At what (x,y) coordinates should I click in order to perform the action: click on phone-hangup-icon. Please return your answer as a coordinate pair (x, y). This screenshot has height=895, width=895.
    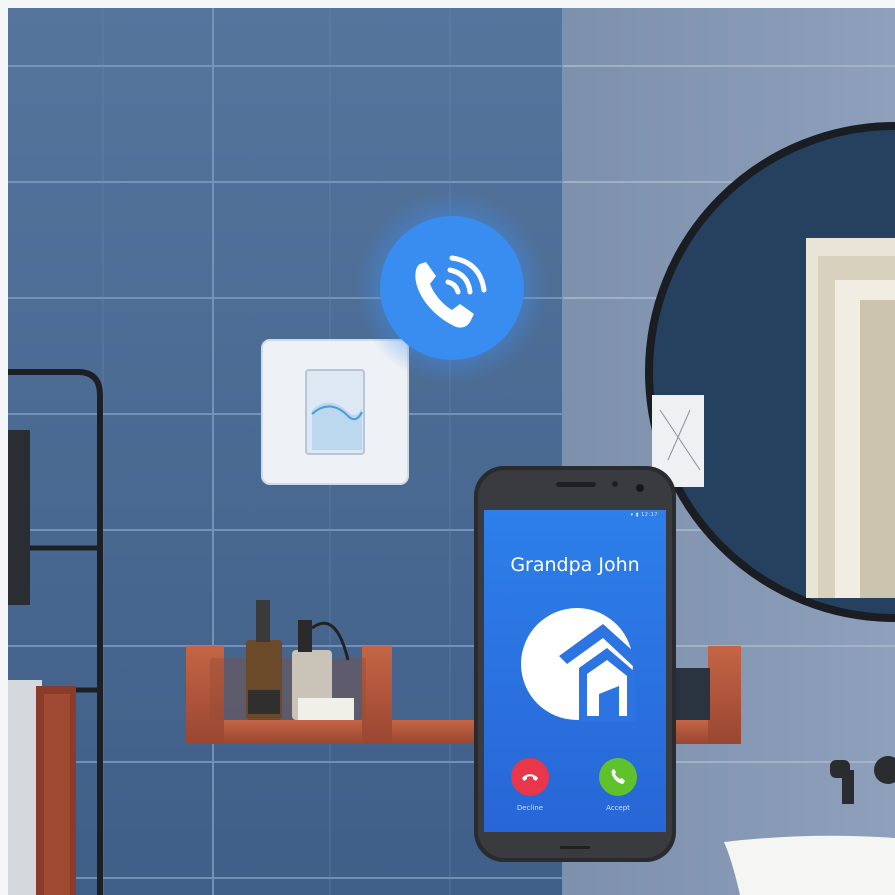
    Looking at the image, I should click on (530, 777).